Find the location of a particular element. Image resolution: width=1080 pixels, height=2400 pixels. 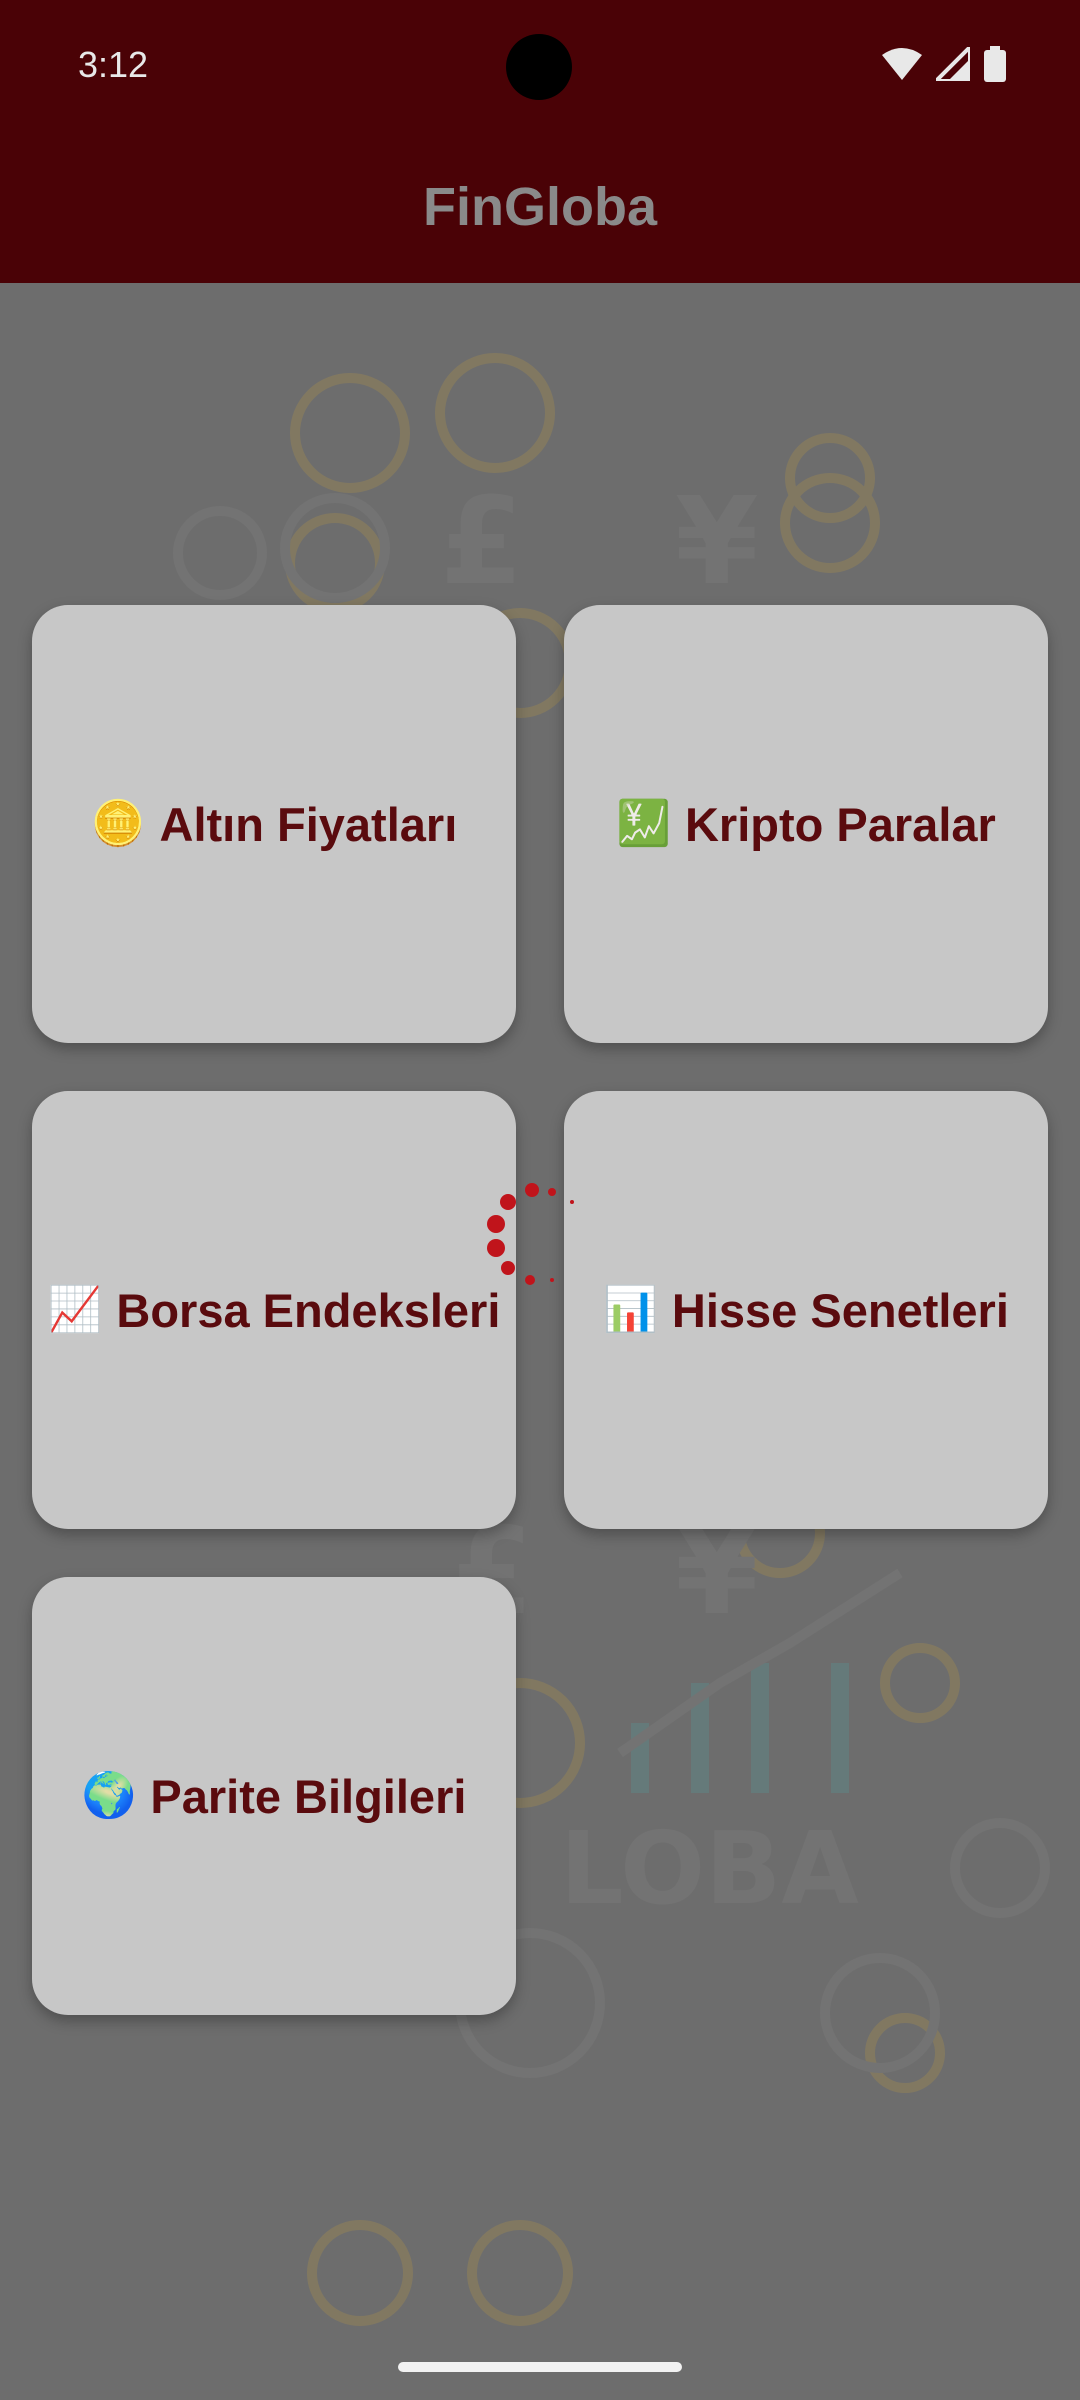

wifi-icon is located at coordinates (902, 64).